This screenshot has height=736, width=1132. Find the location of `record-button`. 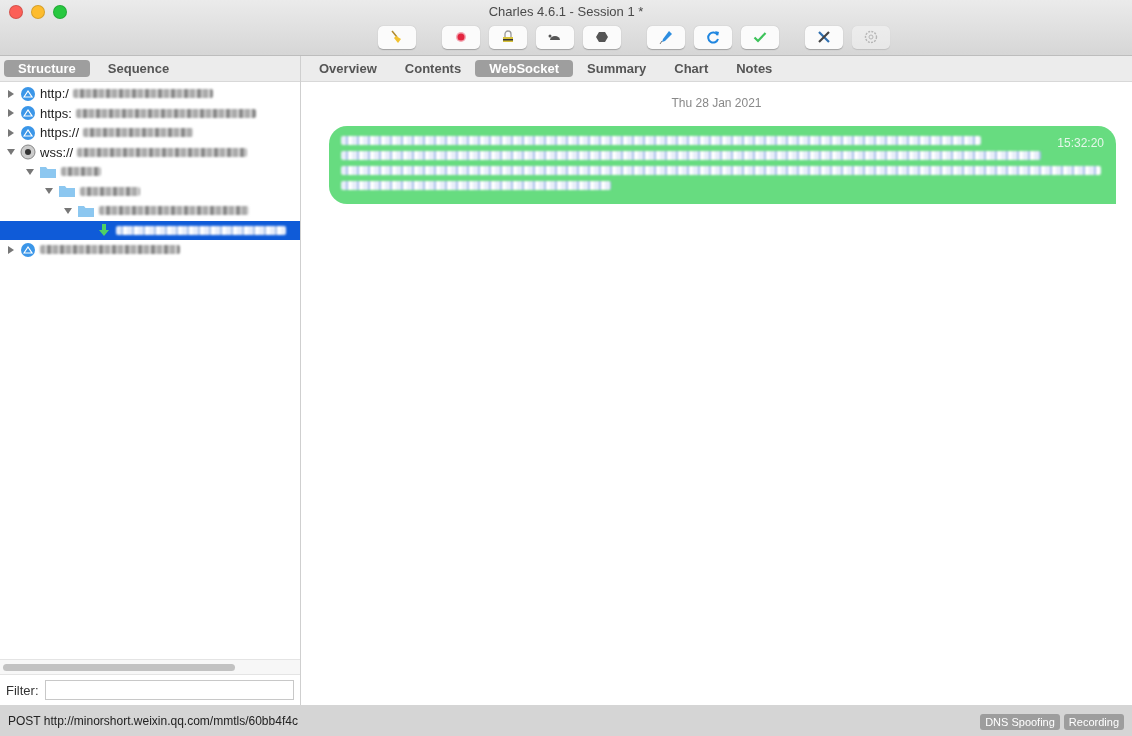

record-button is located at coordinates (461, 37).